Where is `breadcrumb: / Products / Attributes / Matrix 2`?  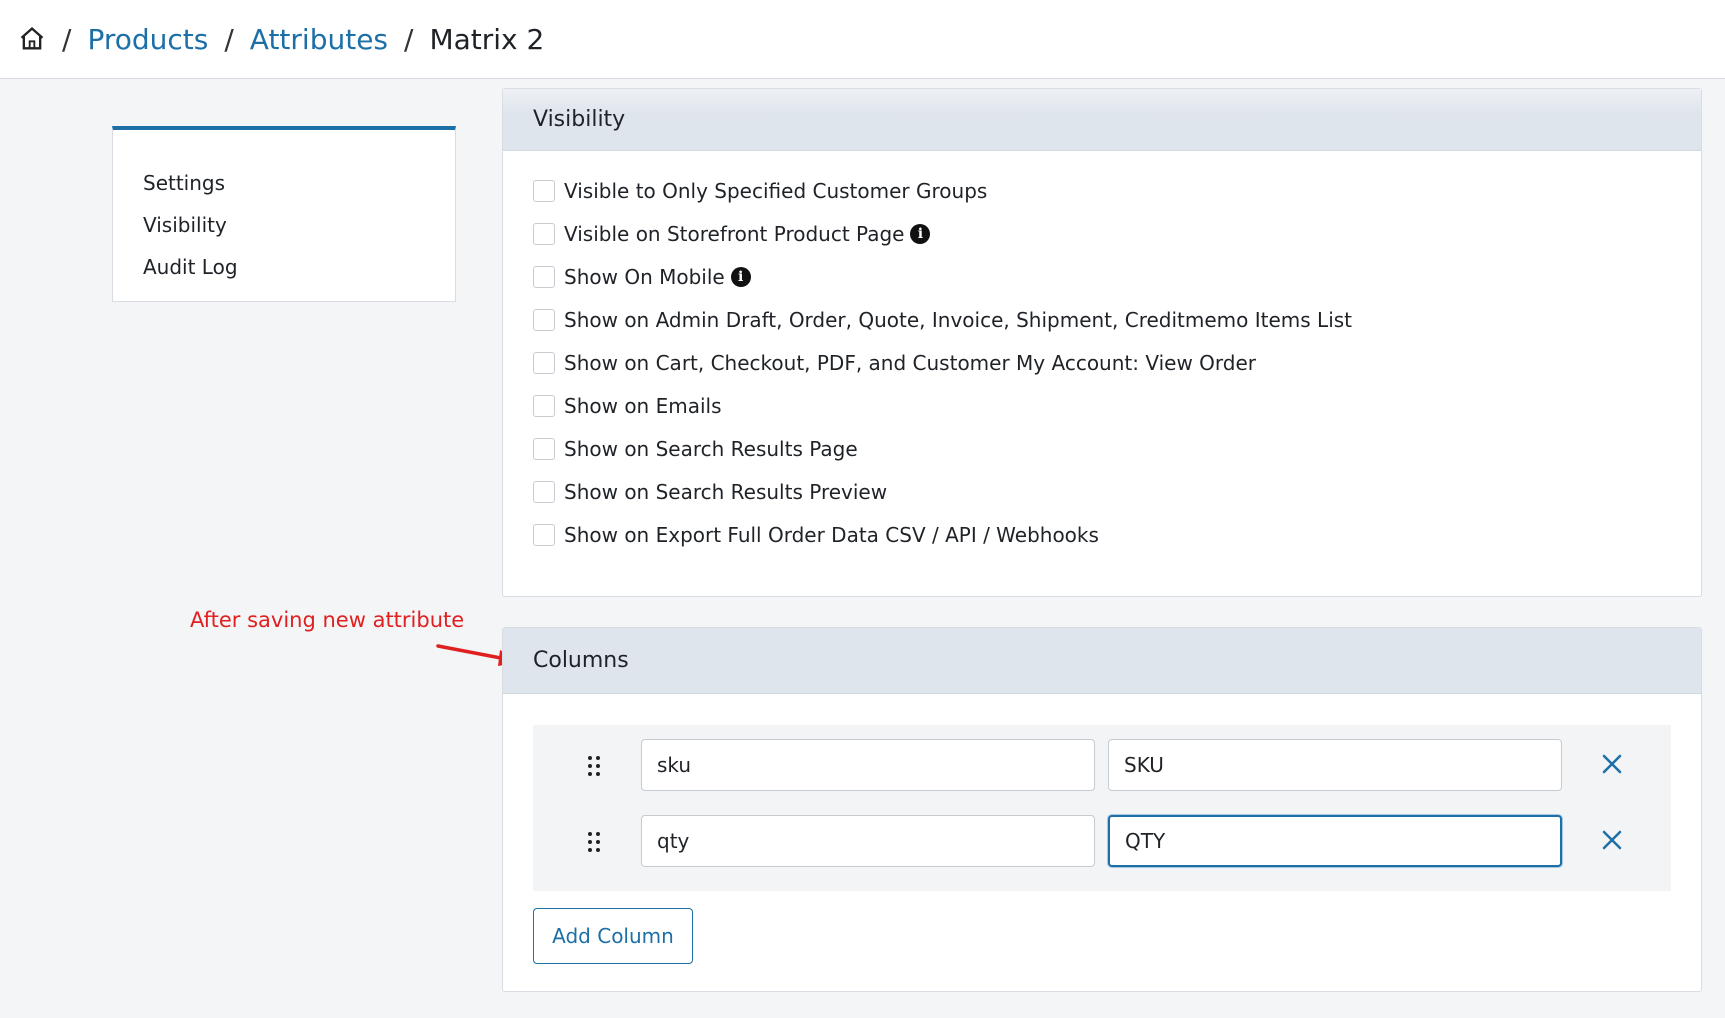 breadcrumb: / Products / Attributes / Matrix 2 is located at coordinates (281, 39).